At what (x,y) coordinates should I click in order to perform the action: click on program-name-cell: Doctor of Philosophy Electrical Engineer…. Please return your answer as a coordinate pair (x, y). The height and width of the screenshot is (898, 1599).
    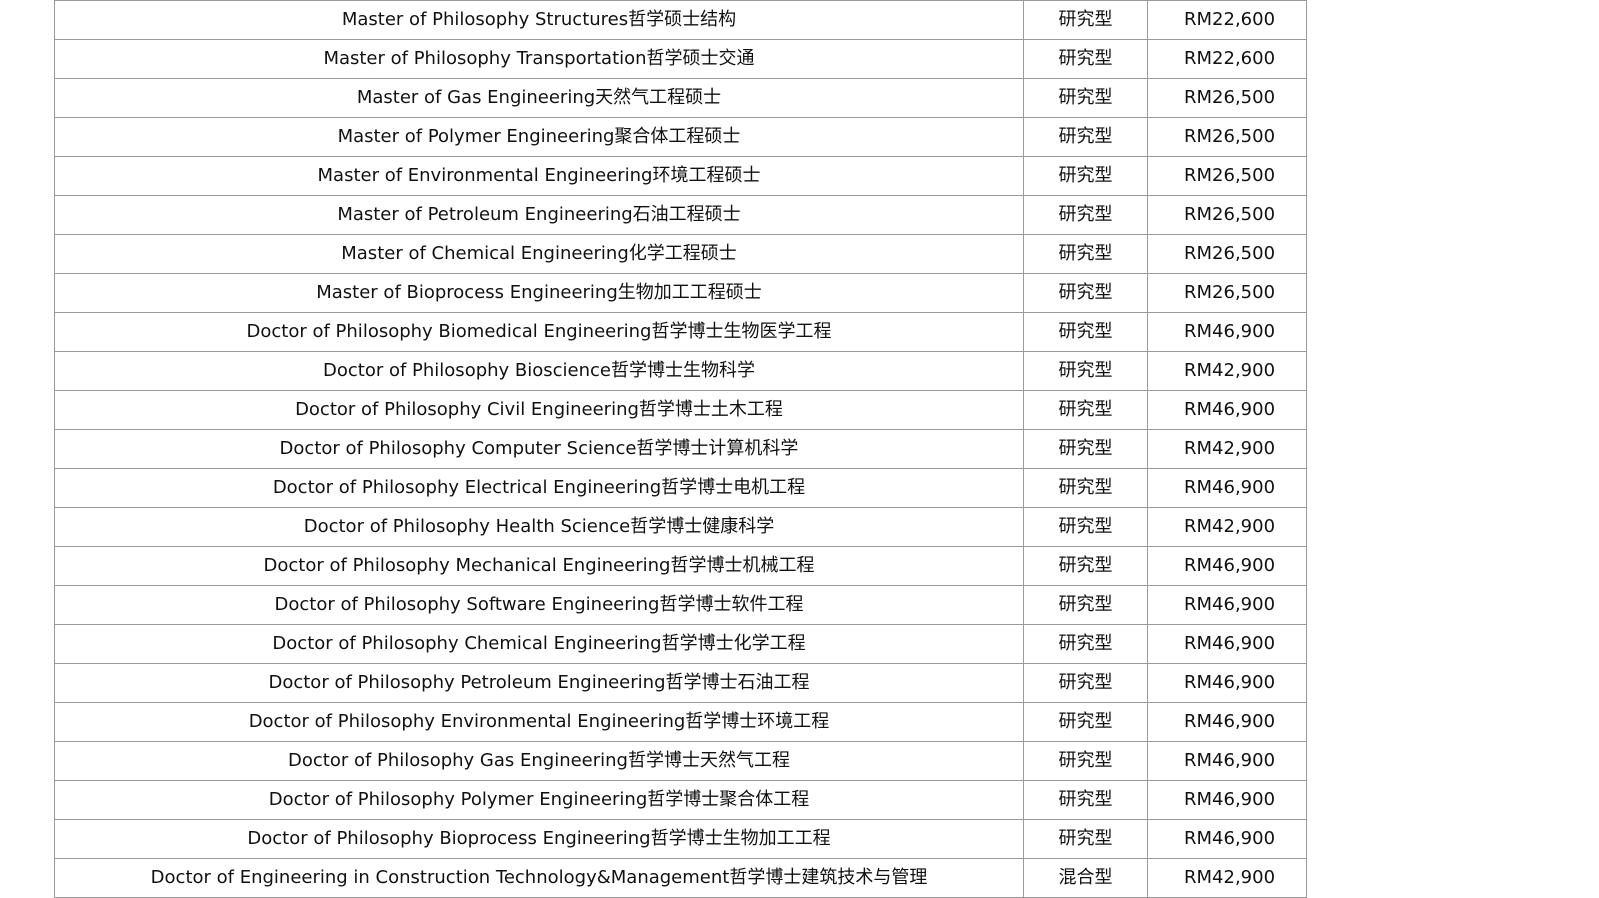
    Looking at the image, I should click on (539, 488).